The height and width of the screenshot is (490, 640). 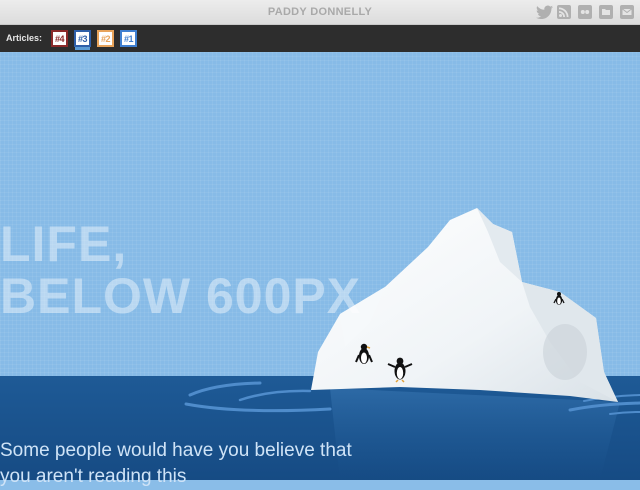 I want to click on article-tab-3: #2, so click(x=105, y=38).